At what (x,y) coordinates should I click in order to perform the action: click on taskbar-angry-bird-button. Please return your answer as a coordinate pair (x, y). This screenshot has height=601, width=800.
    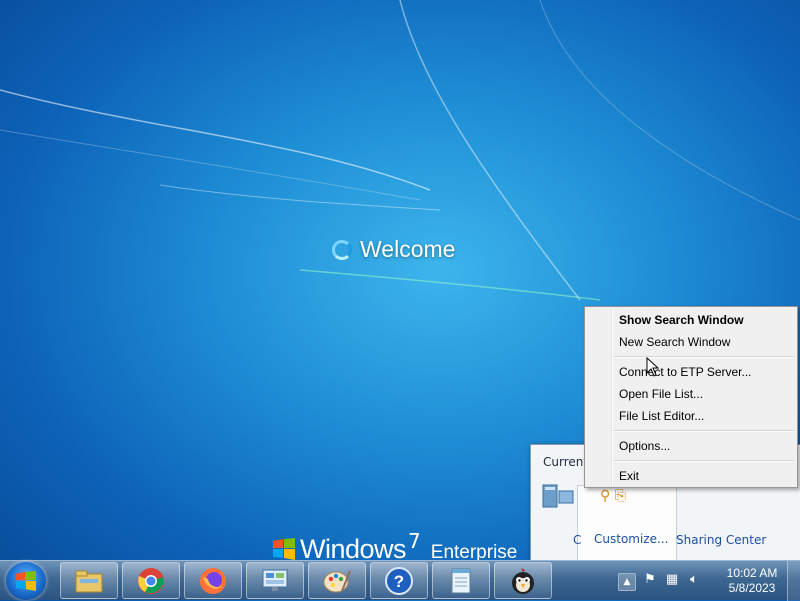
    Looking at the image, I should click on (523, 580).